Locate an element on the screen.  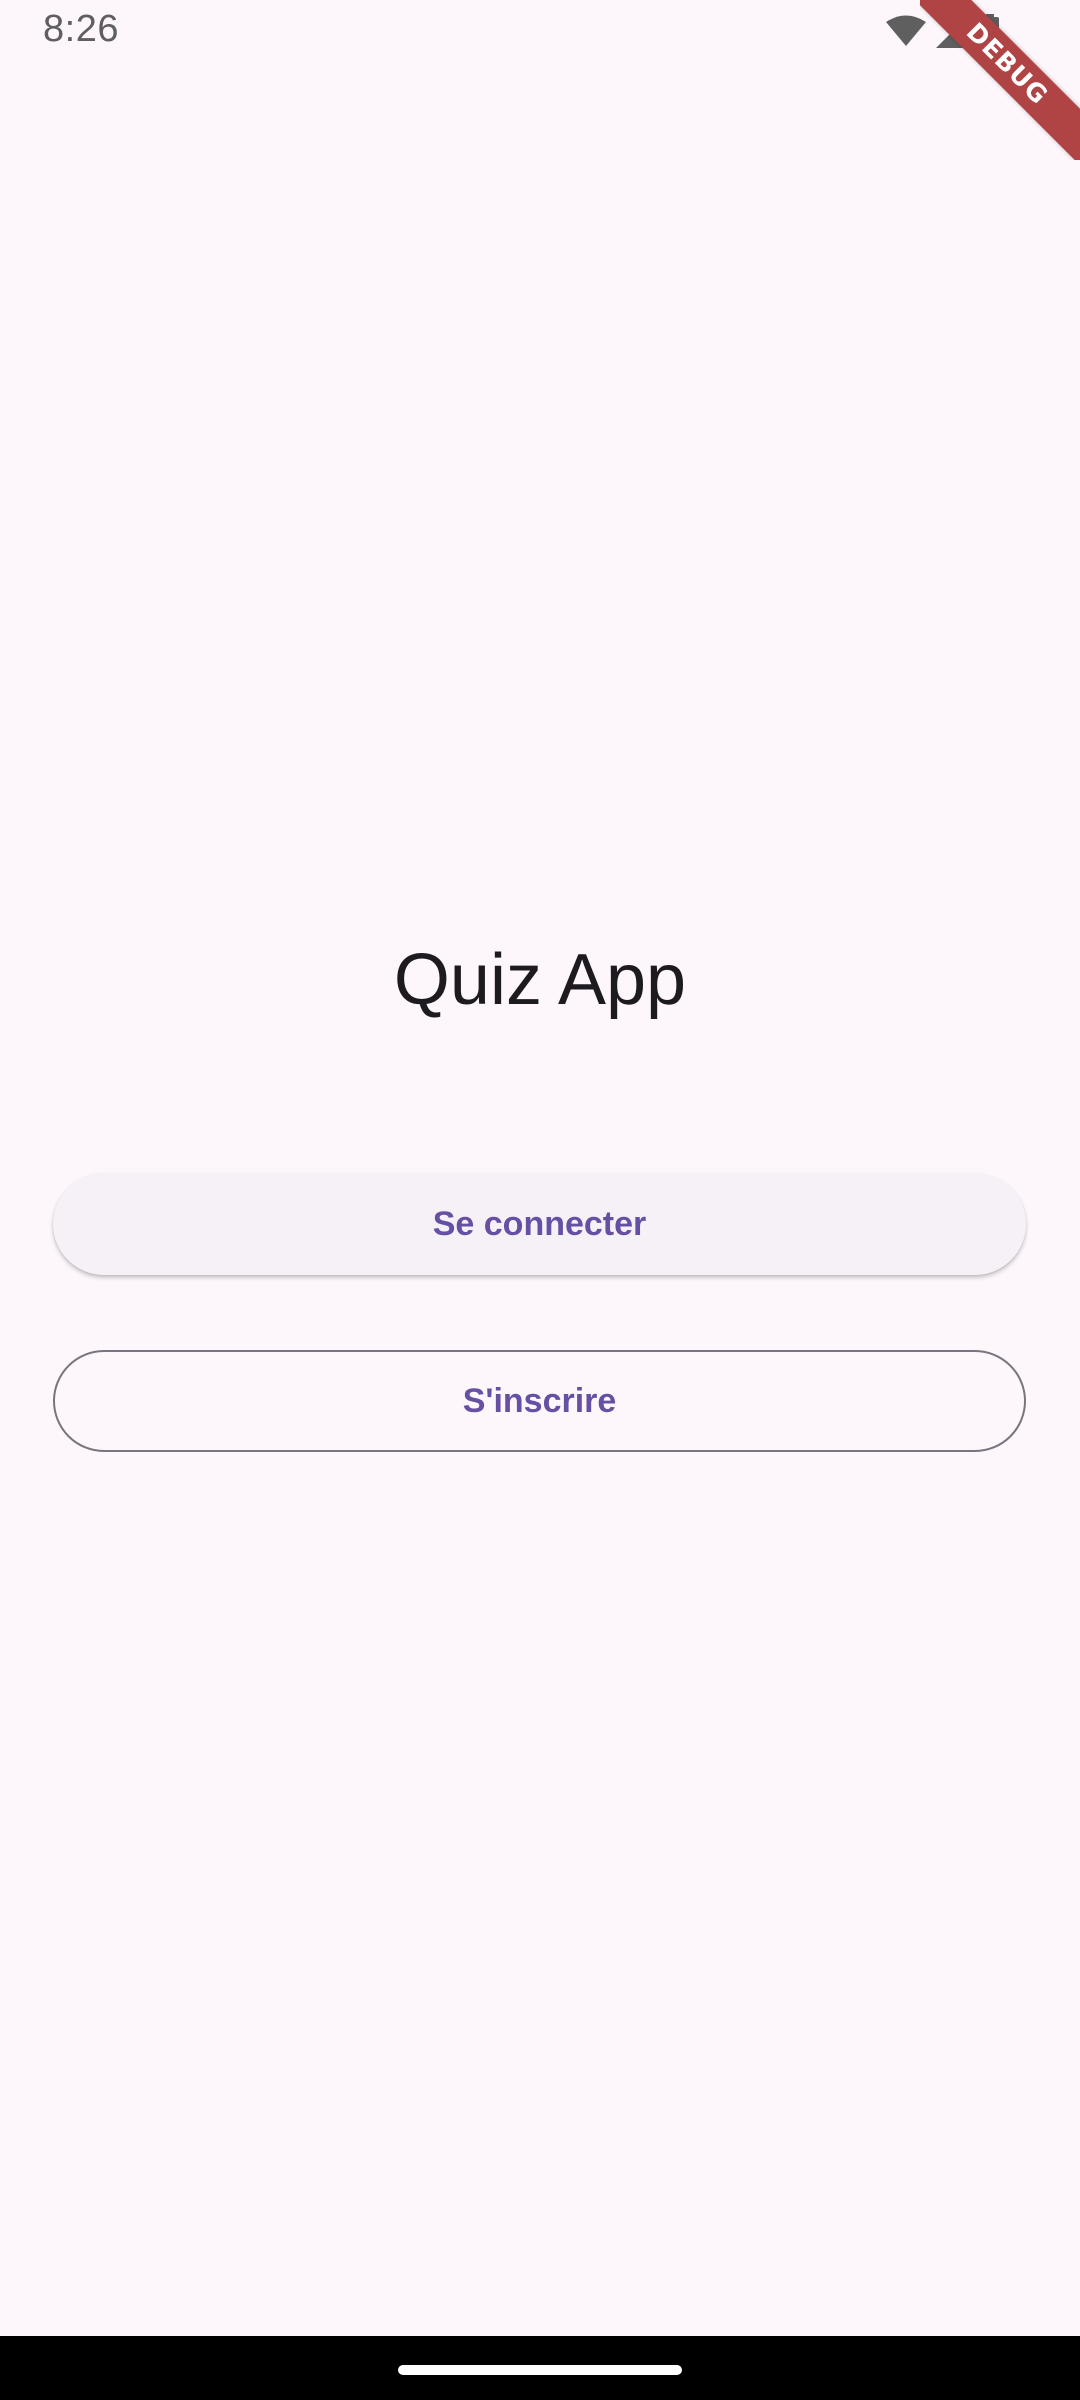
login-button-label: Se connecter is located at coordinates (539, 1223).